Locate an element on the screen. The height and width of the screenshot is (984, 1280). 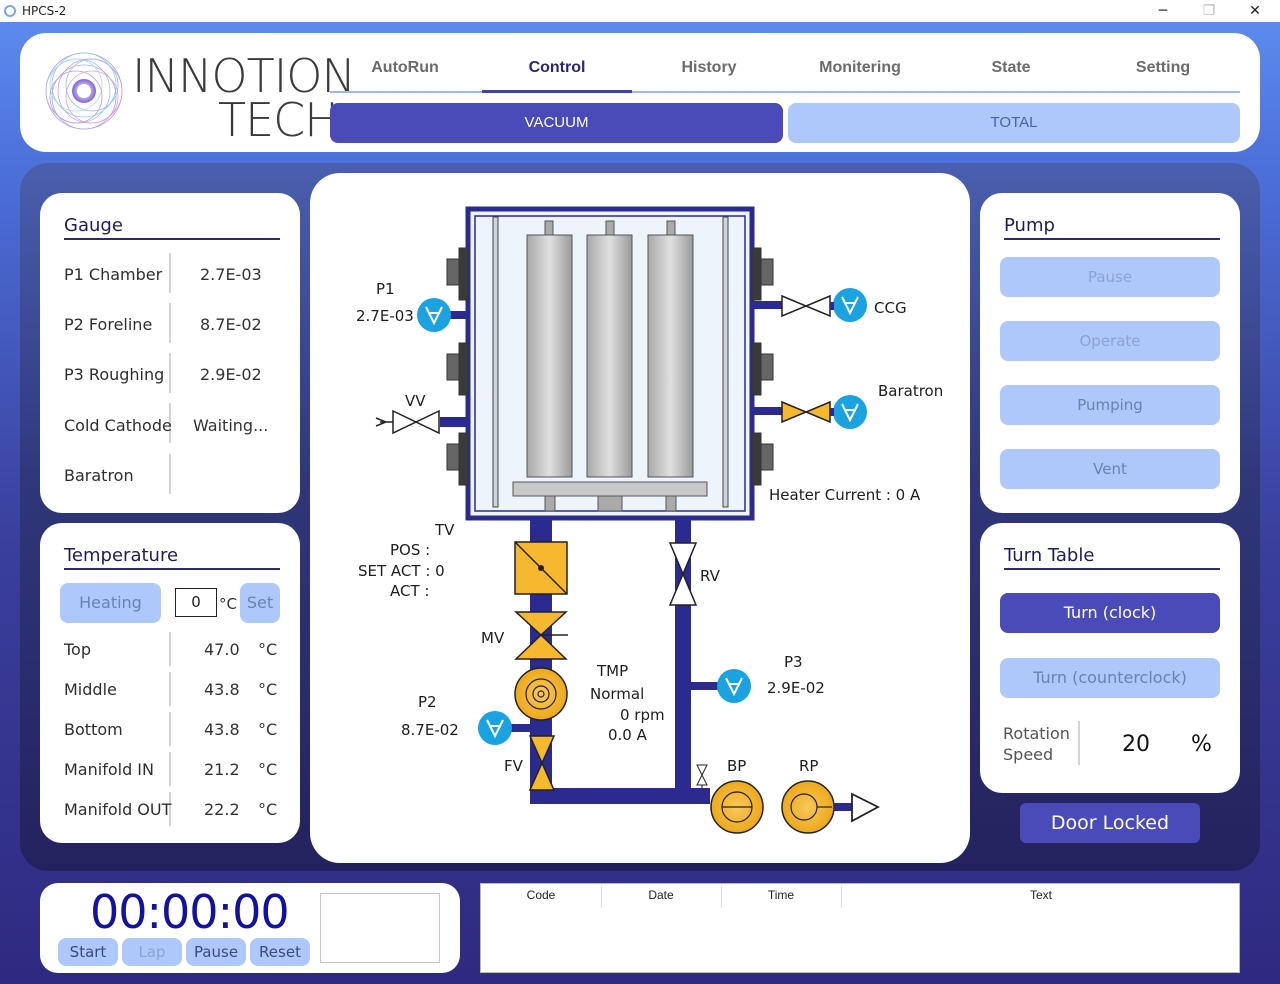
temp-unit-manifold-out: °C is located at coordinates (268, 809).